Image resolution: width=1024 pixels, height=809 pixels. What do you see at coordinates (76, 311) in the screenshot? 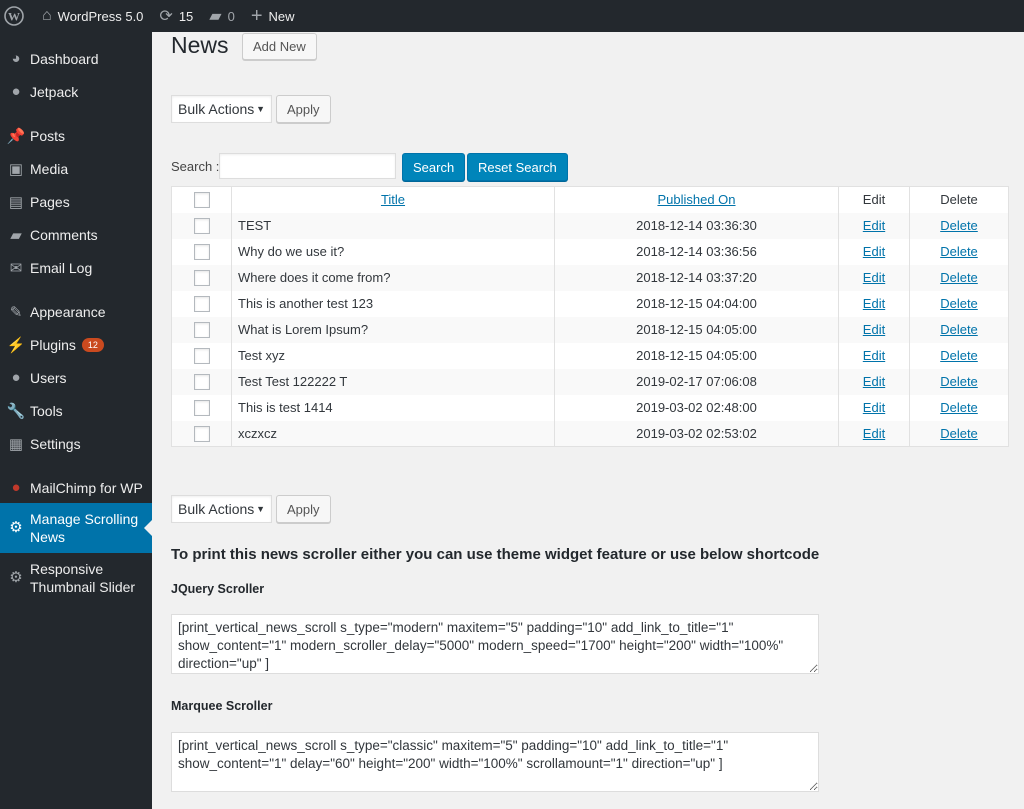
I see `sidebar-item-appearance: ✎ Appearance` at bounding box center [76, 311].